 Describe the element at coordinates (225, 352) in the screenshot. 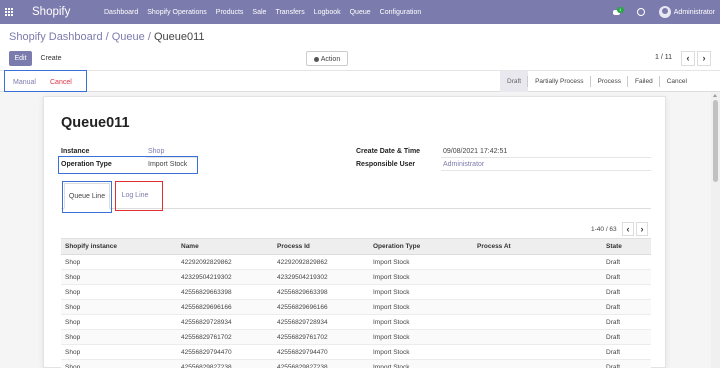

I see `cell-name: 42556829794470` at that location.